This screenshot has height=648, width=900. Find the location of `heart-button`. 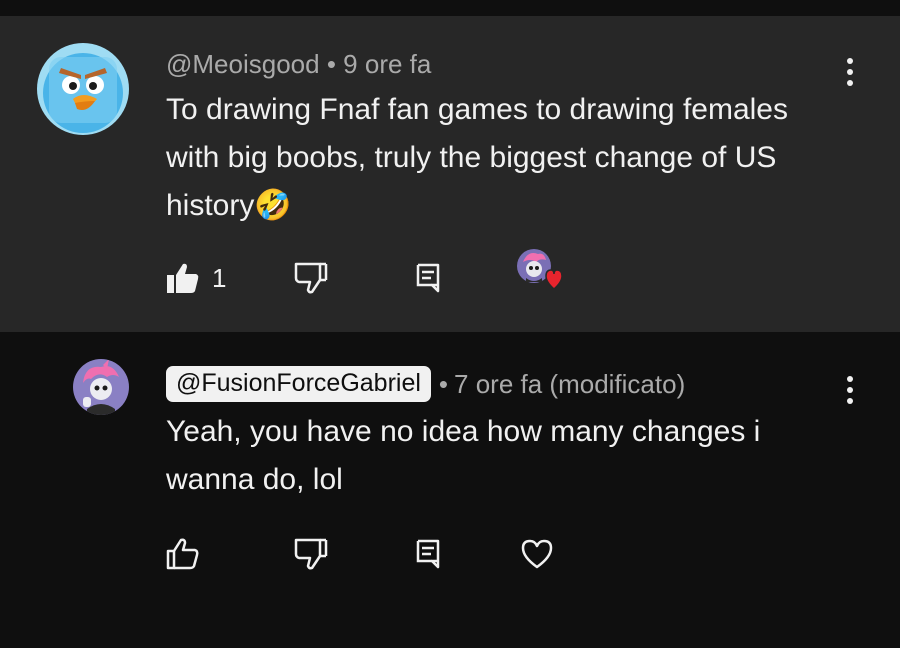

heart-button is located at coordinates (537, 554).